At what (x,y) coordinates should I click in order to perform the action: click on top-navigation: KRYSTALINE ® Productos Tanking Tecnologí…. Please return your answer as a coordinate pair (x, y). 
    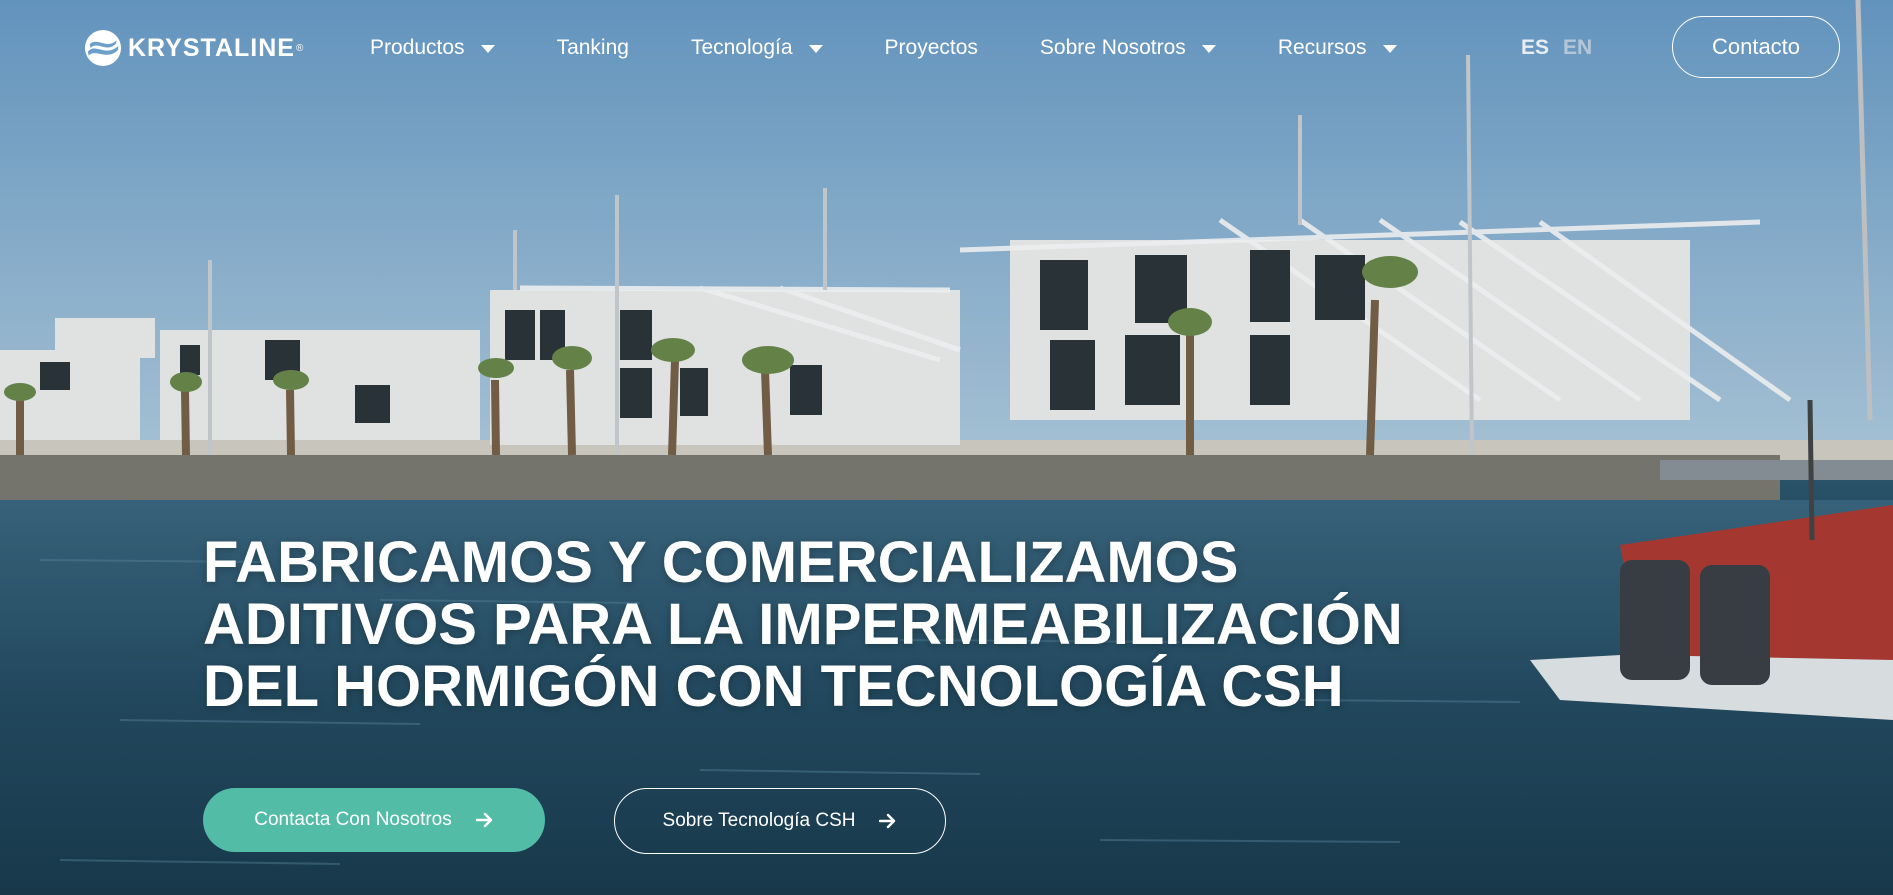
    Looking at the image, I should click on (946, 48).